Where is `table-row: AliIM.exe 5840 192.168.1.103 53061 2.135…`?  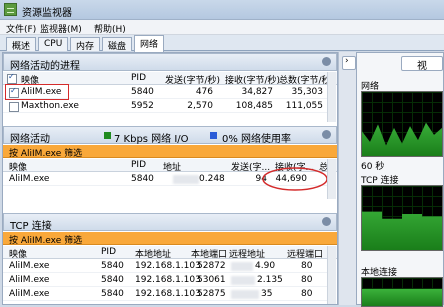 table-row: AliIM.exe 5840 192.168.1.103 53061 2.135… is located at coordinates (166, 280).